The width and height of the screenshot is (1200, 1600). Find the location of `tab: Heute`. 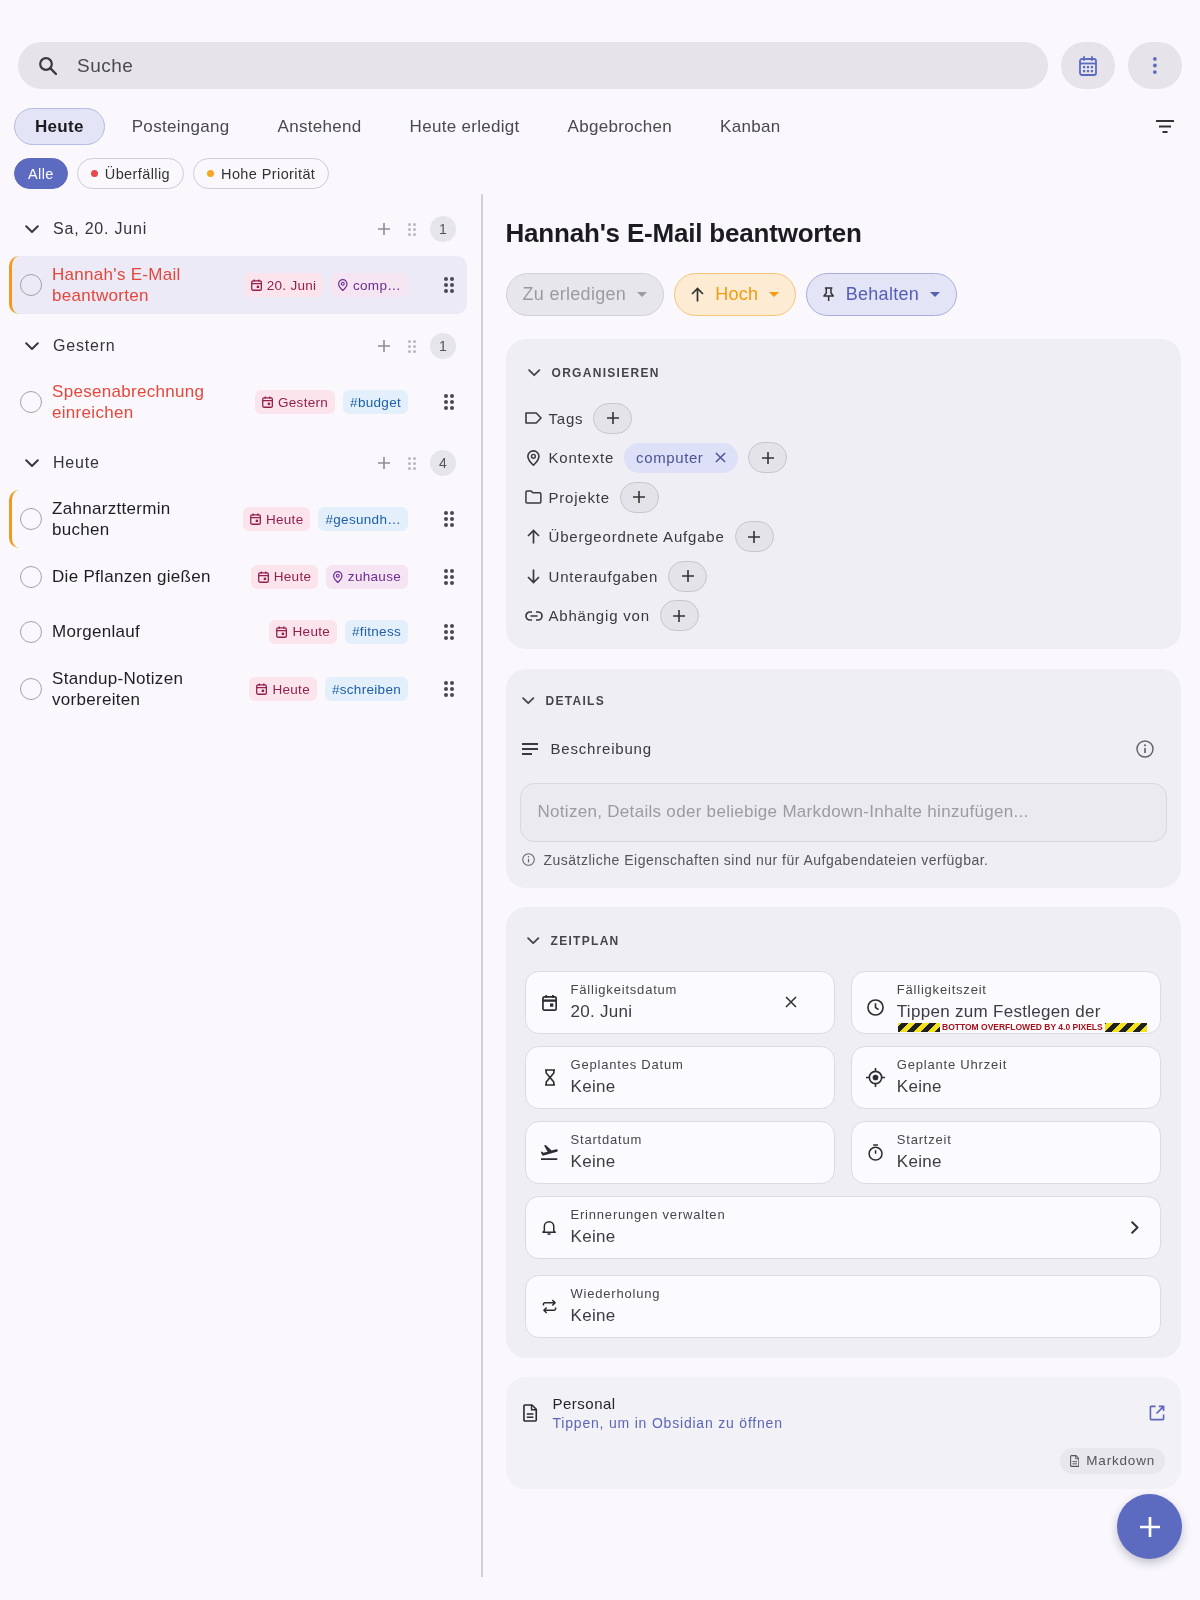

tab: Heute is located at coordinates (59, 126).